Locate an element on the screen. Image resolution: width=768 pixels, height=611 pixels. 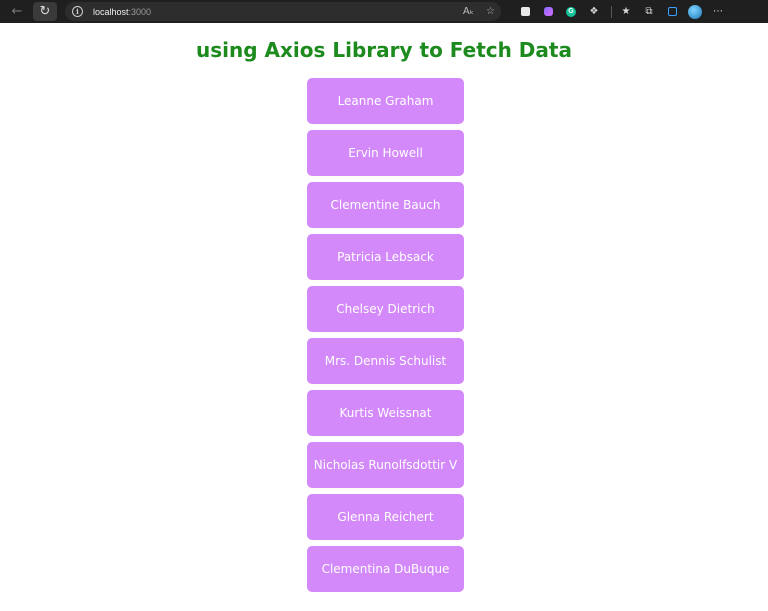
favorites-icon: ★ is located at coordinates (626, 11).